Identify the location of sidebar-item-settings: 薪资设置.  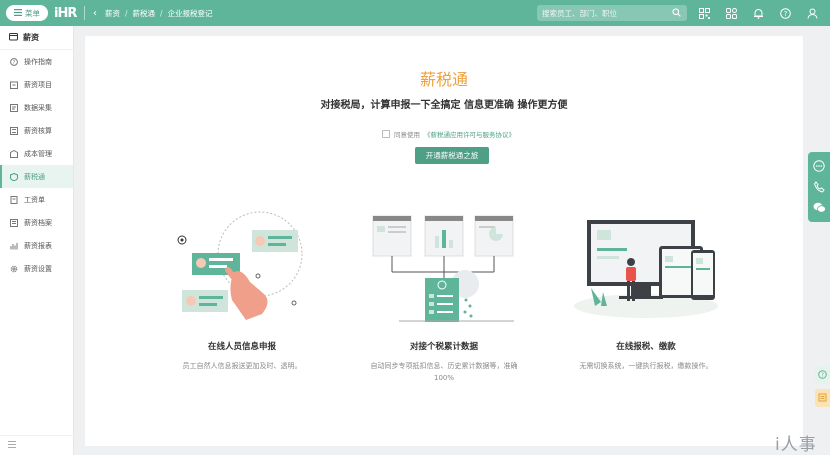
(36, 268).